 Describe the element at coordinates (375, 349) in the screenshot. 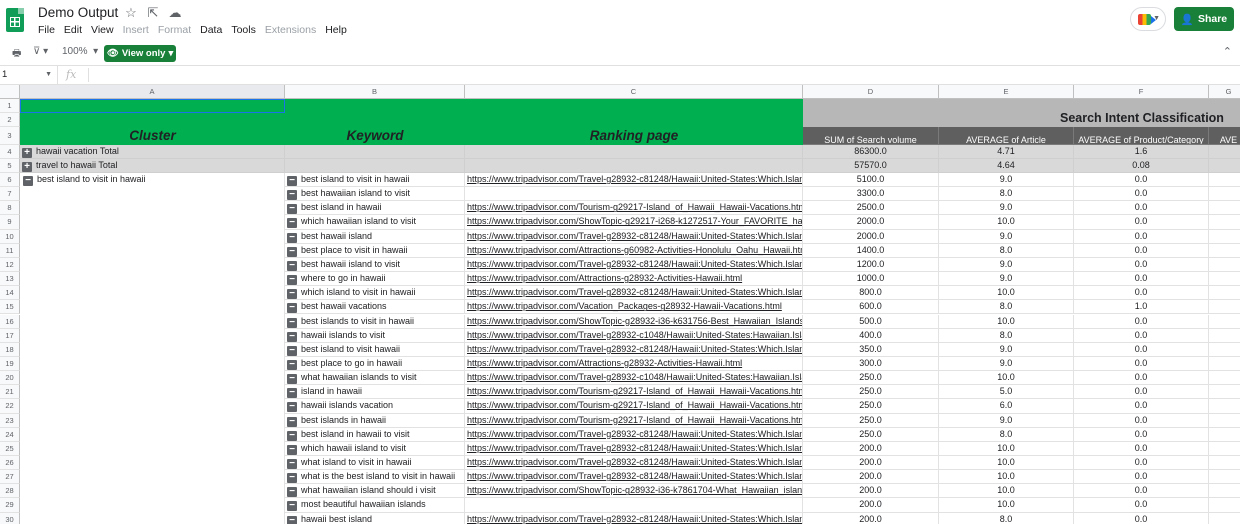

I see `keyword-cell: − best island to visit hawaii` at that location.